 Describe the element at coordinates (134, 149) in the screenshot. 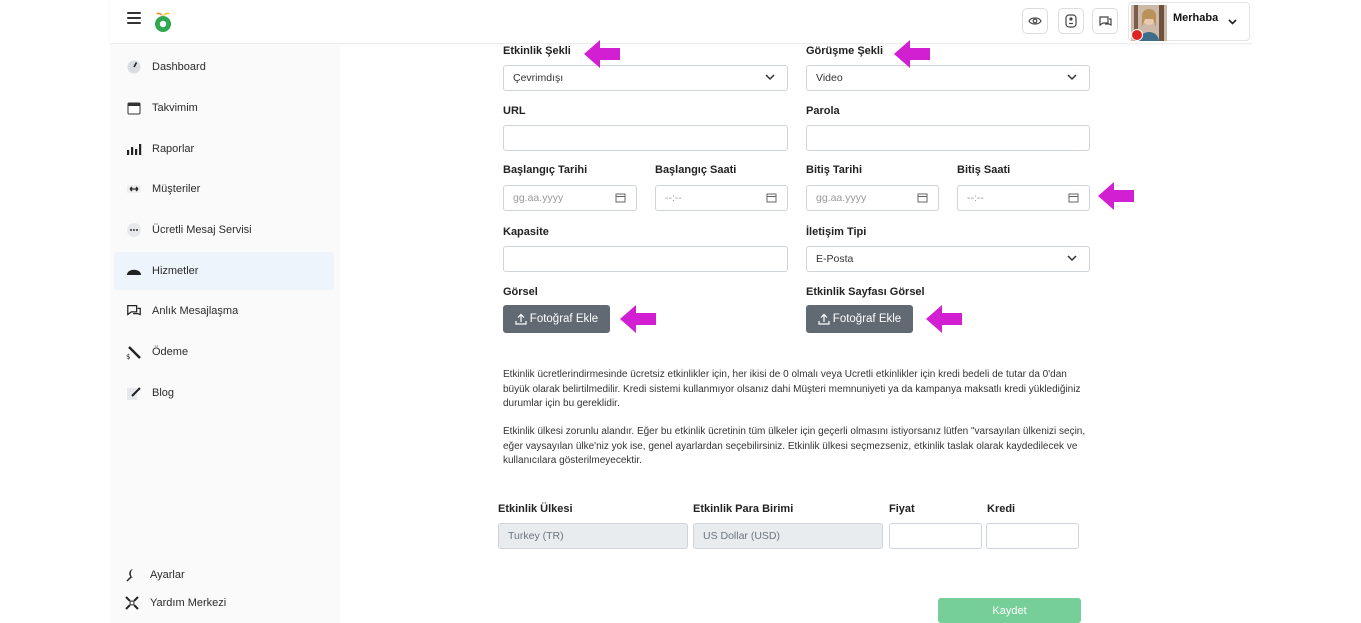

I see `bar-chart-icon` at that location.